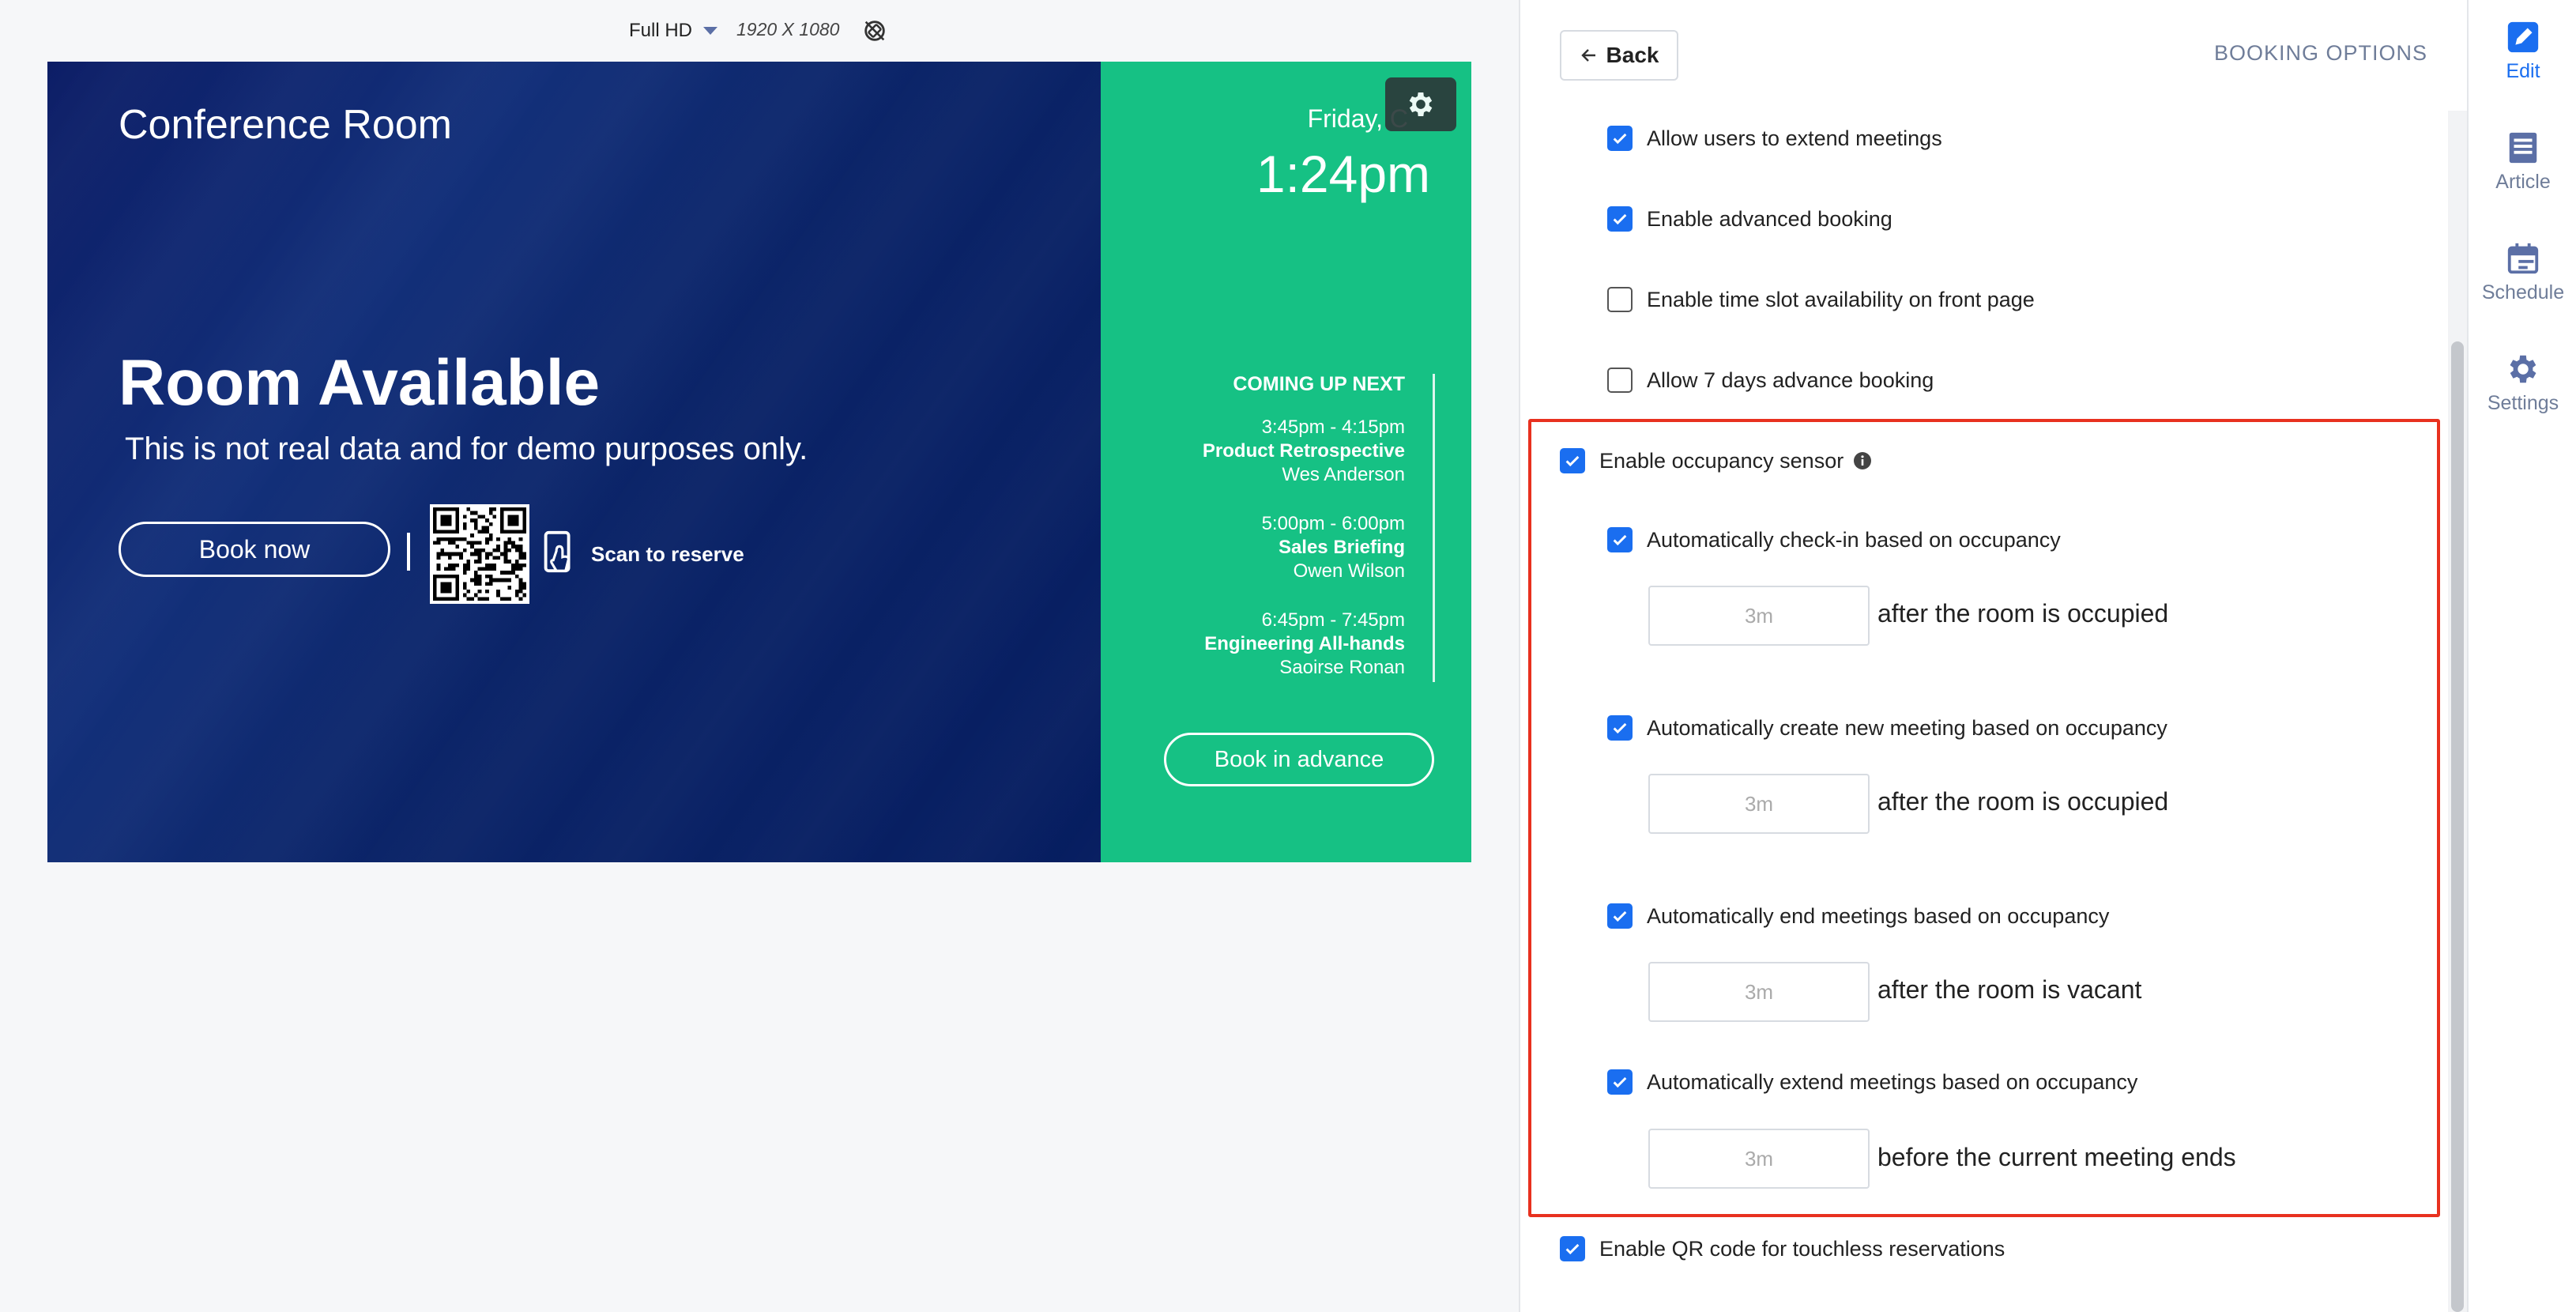 The height and width of the screenshot is (1312, 2576). What do you see at coordinates (1319, 384) in the screenshot?
I see `coming-up-next-heading: COMING UP NEXT` at bounding box center [1319, 384].